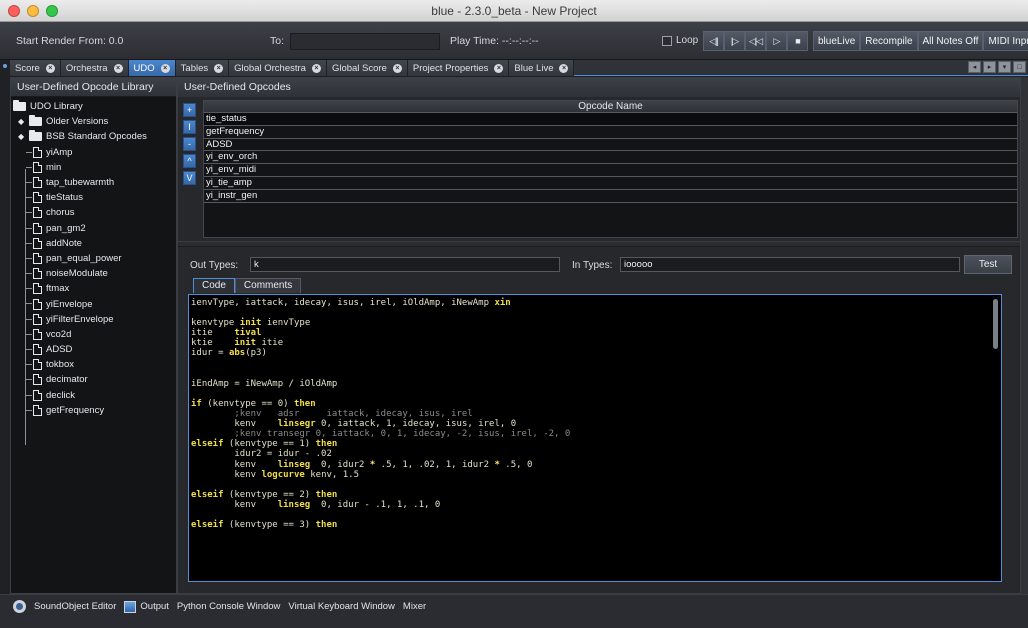 The image size is (1028, 628). What do you see at coordinates (755, 41) in the screenshot?
I see `previous-icon: ◁|◁` at bounding box center [755, 41].